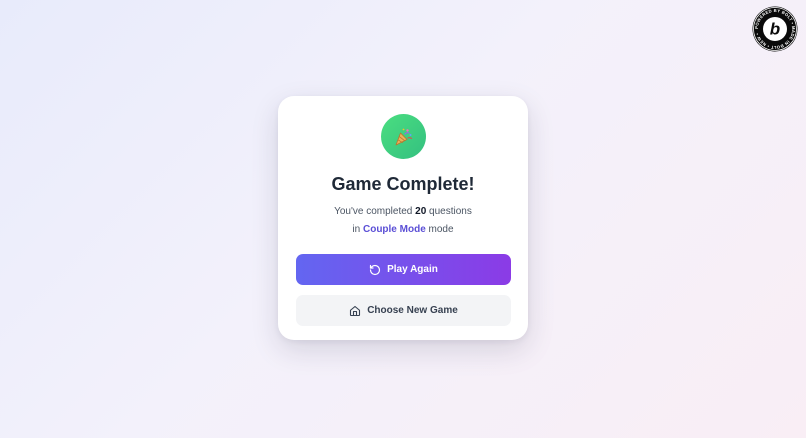 This screenshot has height=438, width=806. What do you see at coordinates (439, 229) in the screenshot?
I see `mode-suffix: mode` at bounding box center [439, 229].